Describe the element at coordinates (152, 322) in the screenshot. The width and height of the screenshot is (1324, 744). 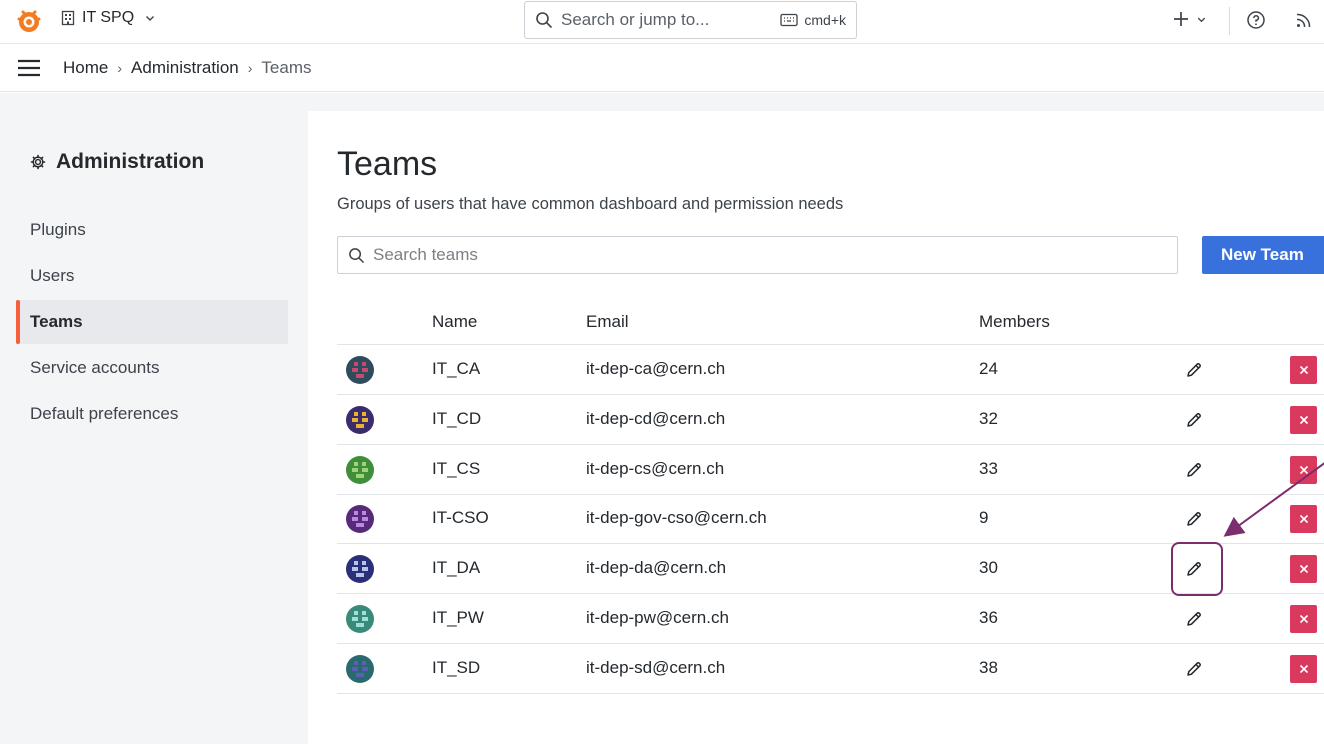
I see `sidebar-item-teams: Teams` at that location.